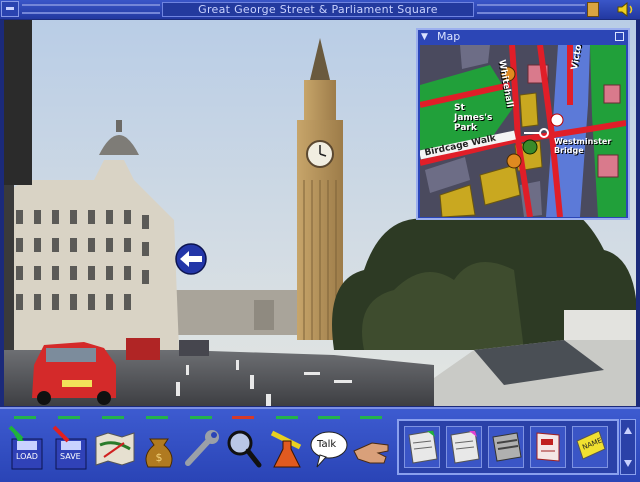 This screenshot has width=640, height=482. Describe the element at coordinates (626, 9) in the screenshot. I see `speaker-icon` at that location.